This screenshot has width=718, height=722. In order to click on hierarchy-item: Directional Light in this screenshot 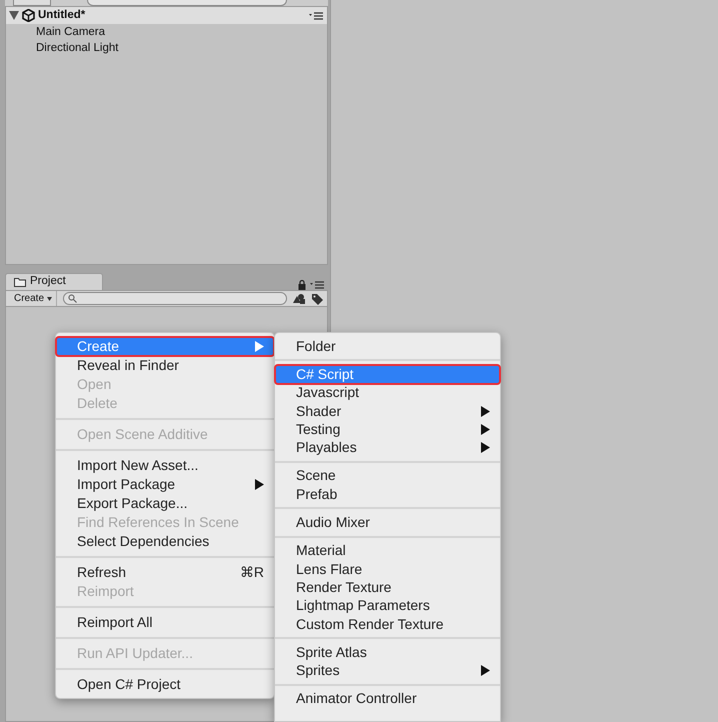, I will do `click(166, 48)`.